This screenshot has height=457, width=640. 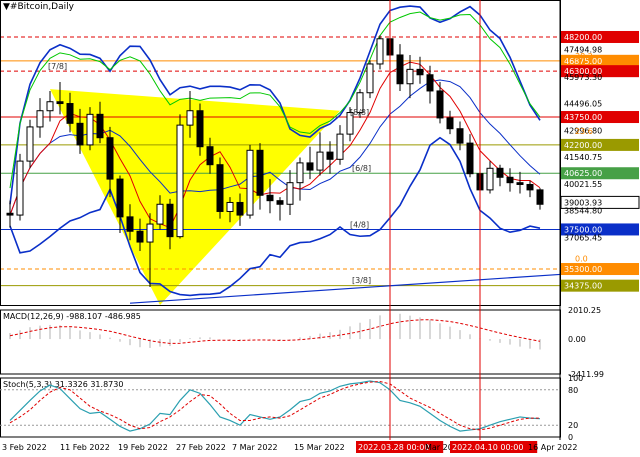 What do you see at coordinates (393, 447) in the screenshot?
I see `x-axis-label: 2022.03.28 00:00` at bounding box center [393, 447].